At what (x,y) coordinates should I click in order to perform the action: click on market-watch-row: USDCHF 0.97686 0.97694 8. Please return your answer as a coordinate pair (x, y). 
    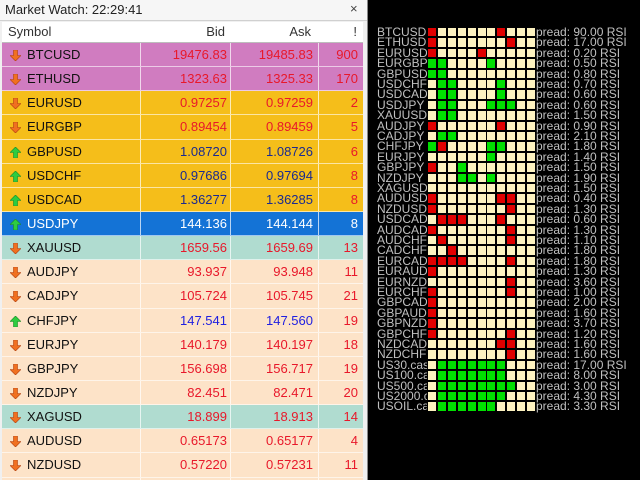
    Looking at the image, I should click on (182, 175).